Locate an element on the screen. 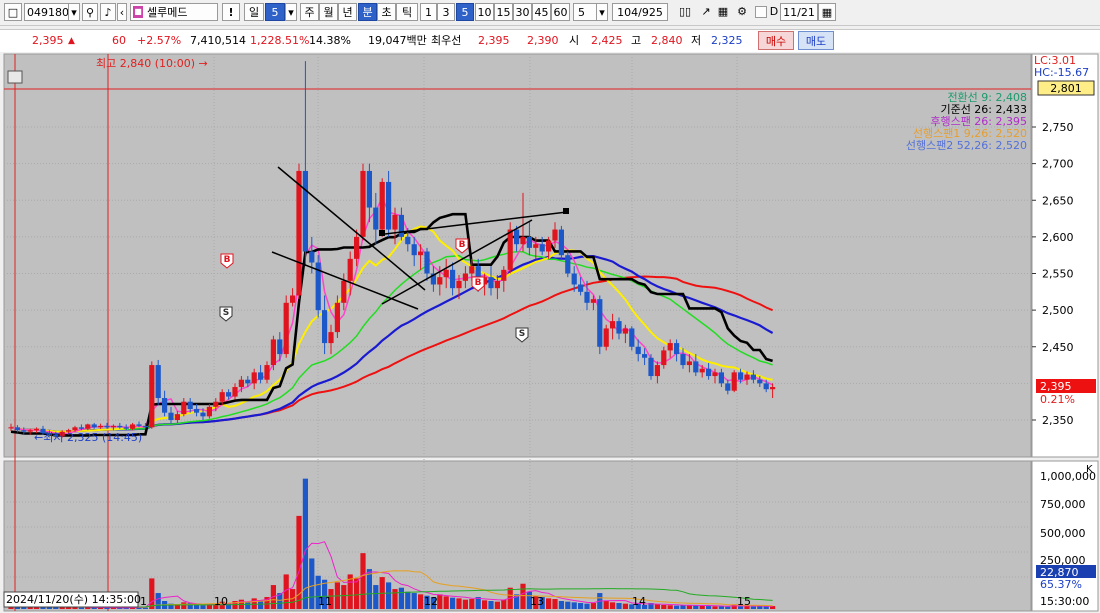 This screenshot has height=613, width=1100. time-axis-day-label: 15 is located at coordinates (744, 601).